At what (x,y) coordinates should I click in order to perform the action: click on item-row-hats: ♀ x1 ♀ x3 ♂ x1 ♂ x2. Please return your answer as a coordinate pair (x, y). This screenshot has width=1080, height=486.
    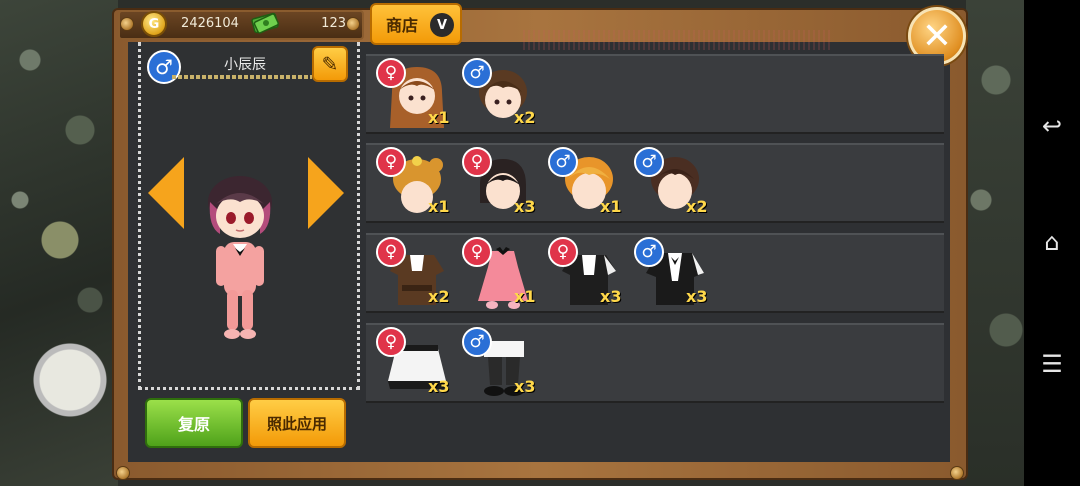
    Looking at the image, I should click on (655, 183).